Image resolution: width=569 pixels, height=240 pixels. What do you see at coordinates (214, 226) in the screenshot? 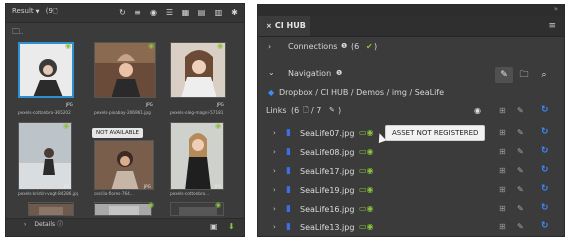
I see `gallery-icon: ▣` at bounding box center [214, 226].